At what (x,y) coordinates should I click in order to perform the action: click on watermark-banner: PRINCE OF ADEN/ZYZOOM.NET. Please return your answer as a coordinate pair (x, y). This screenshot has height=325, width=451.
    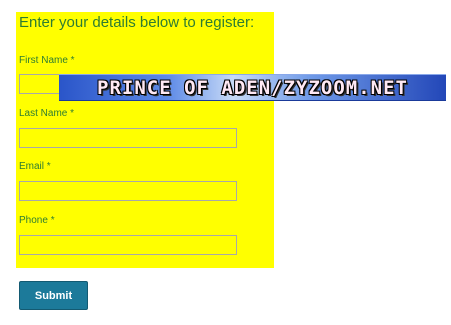
    Looking at the image, I should click on (252, 87).